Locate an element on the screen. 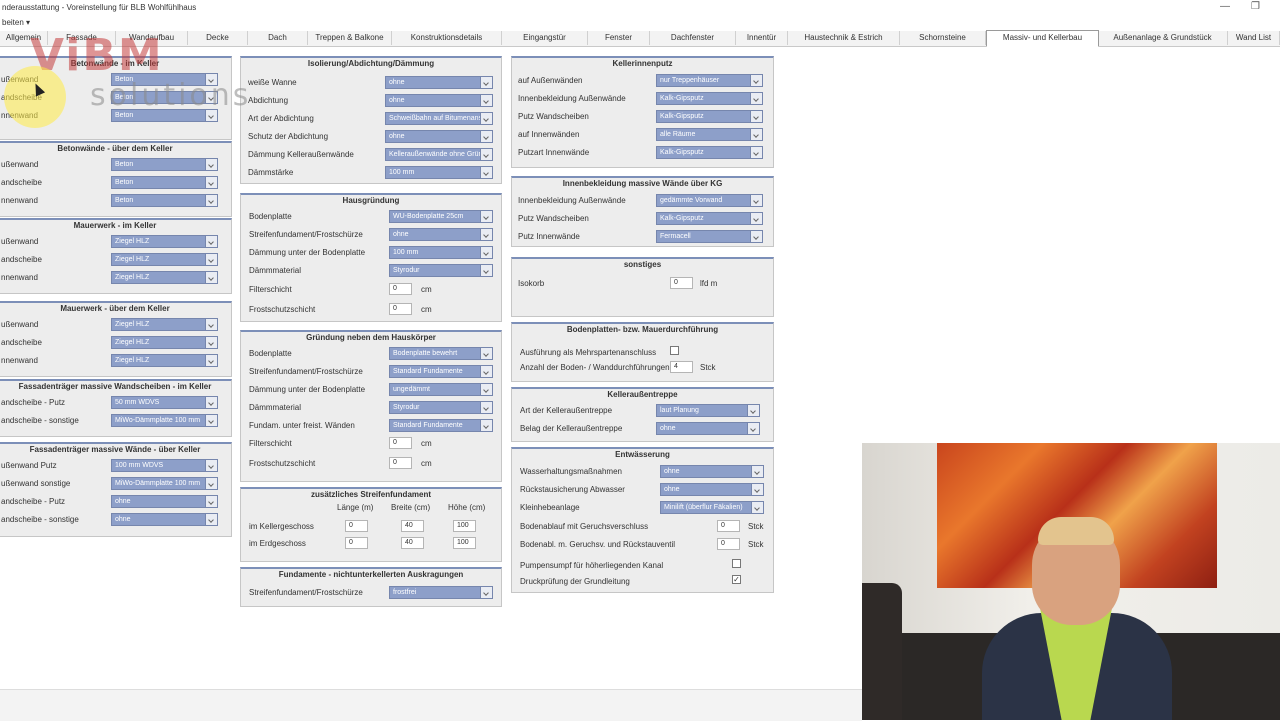  tab-massiv-und-kellerbau: Massiv- und Kellerbau is located at coordinates (1042, 38).